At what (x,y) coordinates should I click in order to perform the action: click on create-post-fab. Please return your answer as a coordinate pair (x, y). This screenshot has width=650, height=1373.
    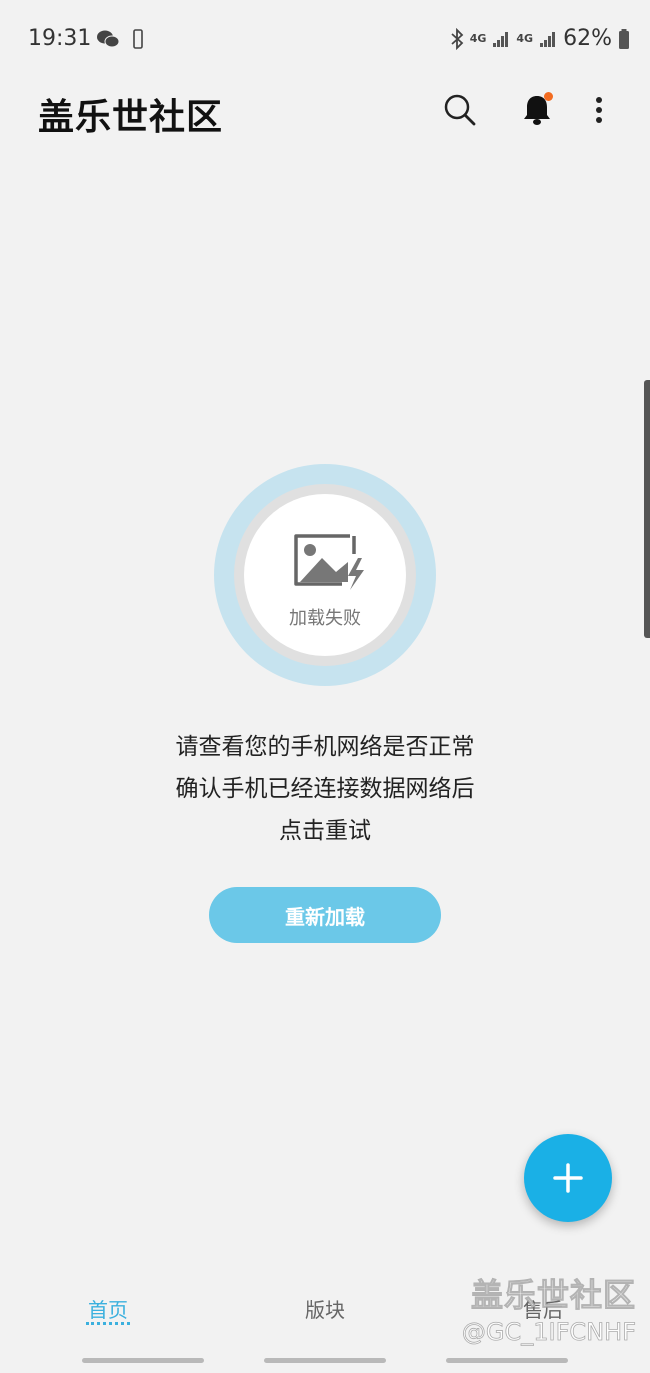
    Looking at the image, I should click on (568, 1178).